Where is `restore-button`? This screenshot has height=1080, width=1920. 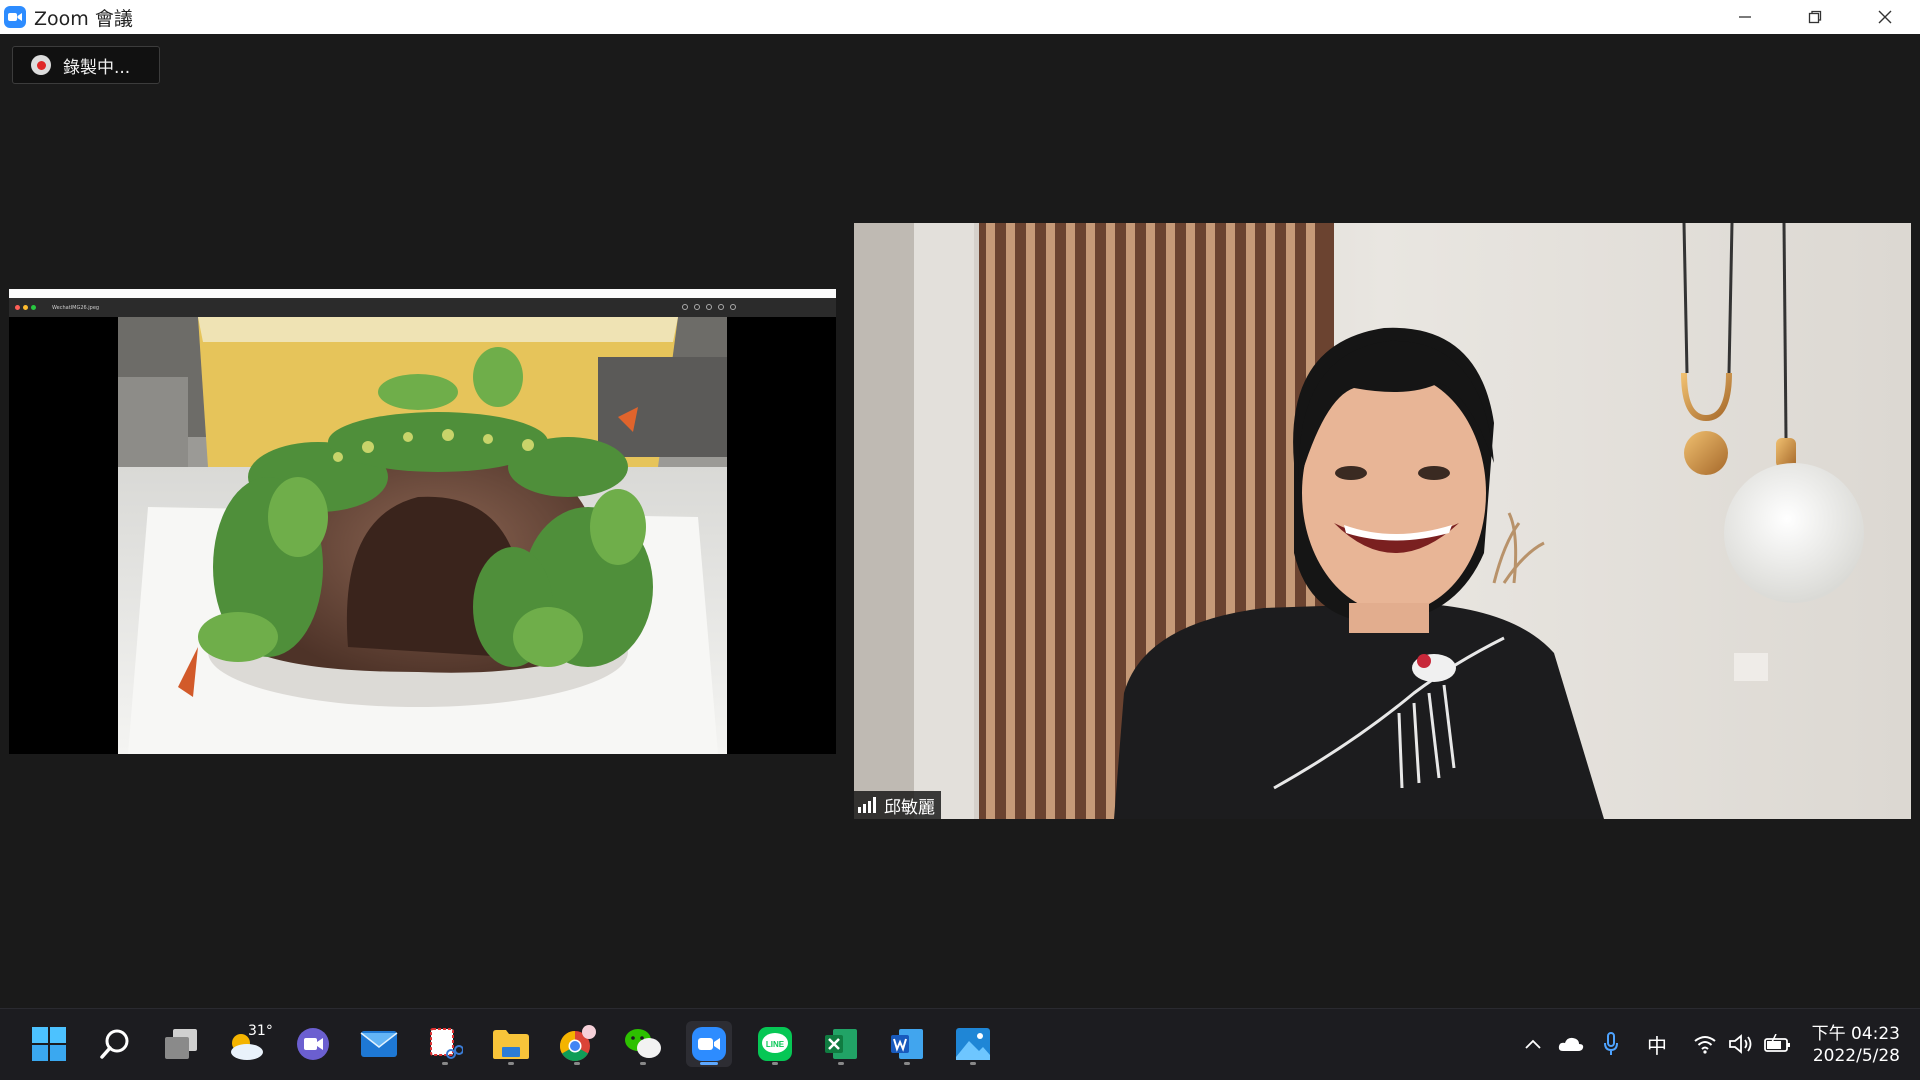
restore-button is located at coordinates (1815, 17).